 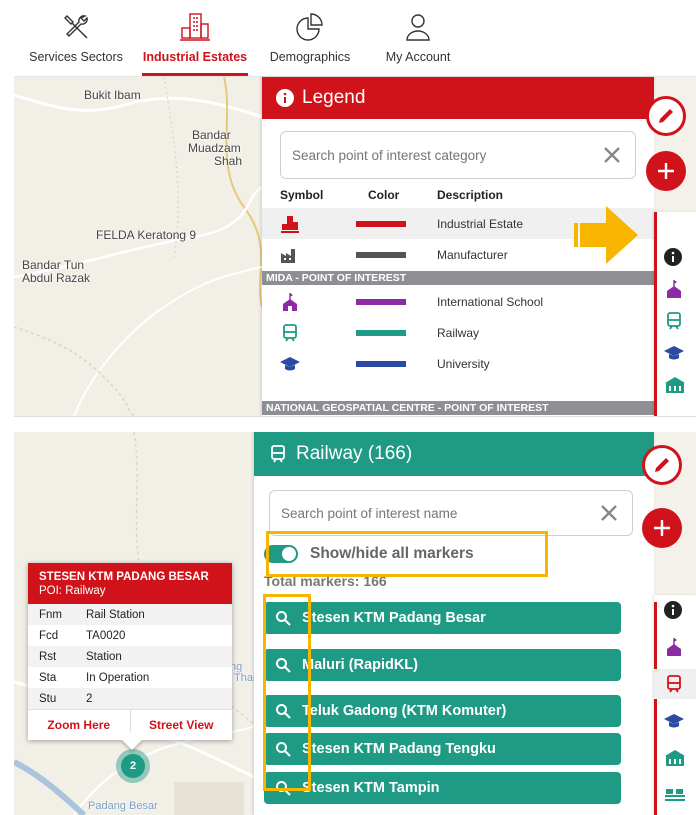 What do you see at coordinates (490, 302) in the screenshot?
I see `legend-description: International School` at bounding box center [490, 302].